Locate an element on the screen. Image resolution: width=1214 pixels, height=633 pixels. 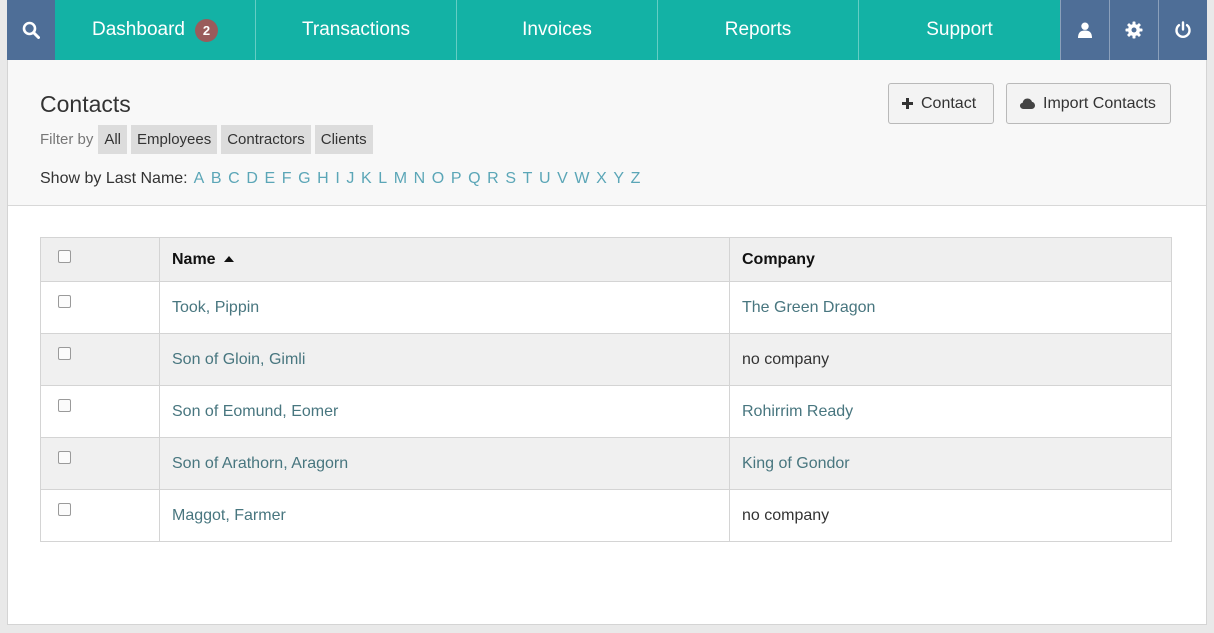
search-icon is located at coordinates (31, 30).